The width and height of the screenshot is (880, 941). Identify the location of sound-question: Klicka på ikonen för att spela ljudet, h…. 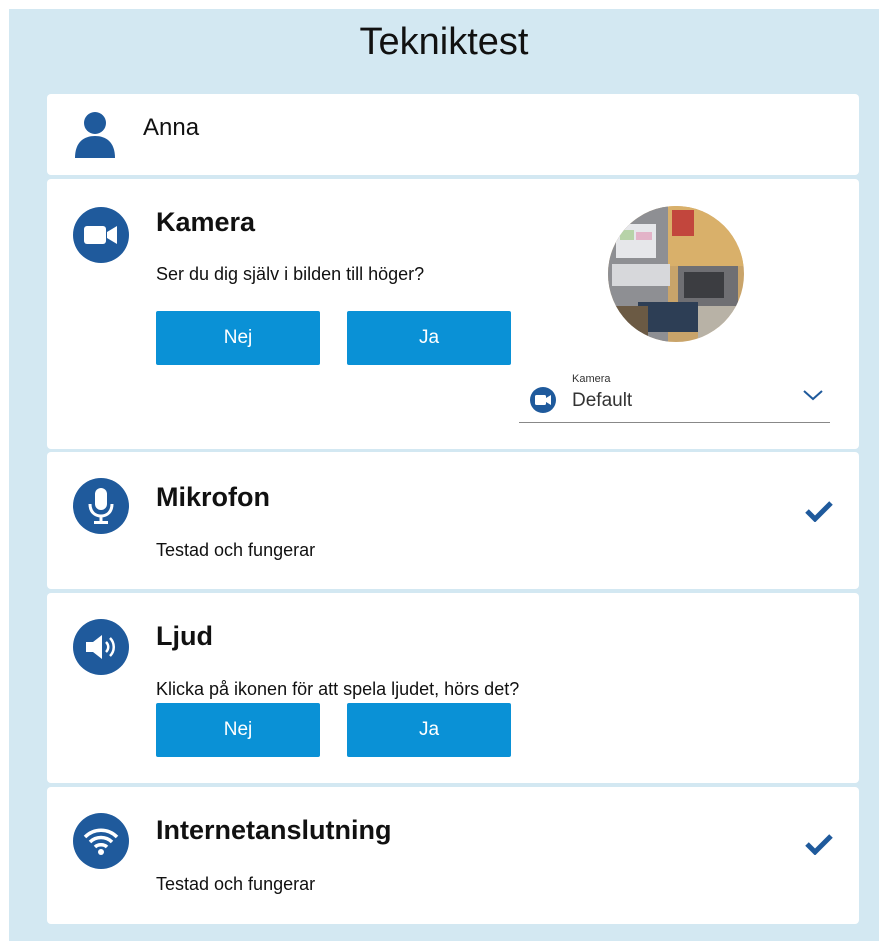
(338, 689).